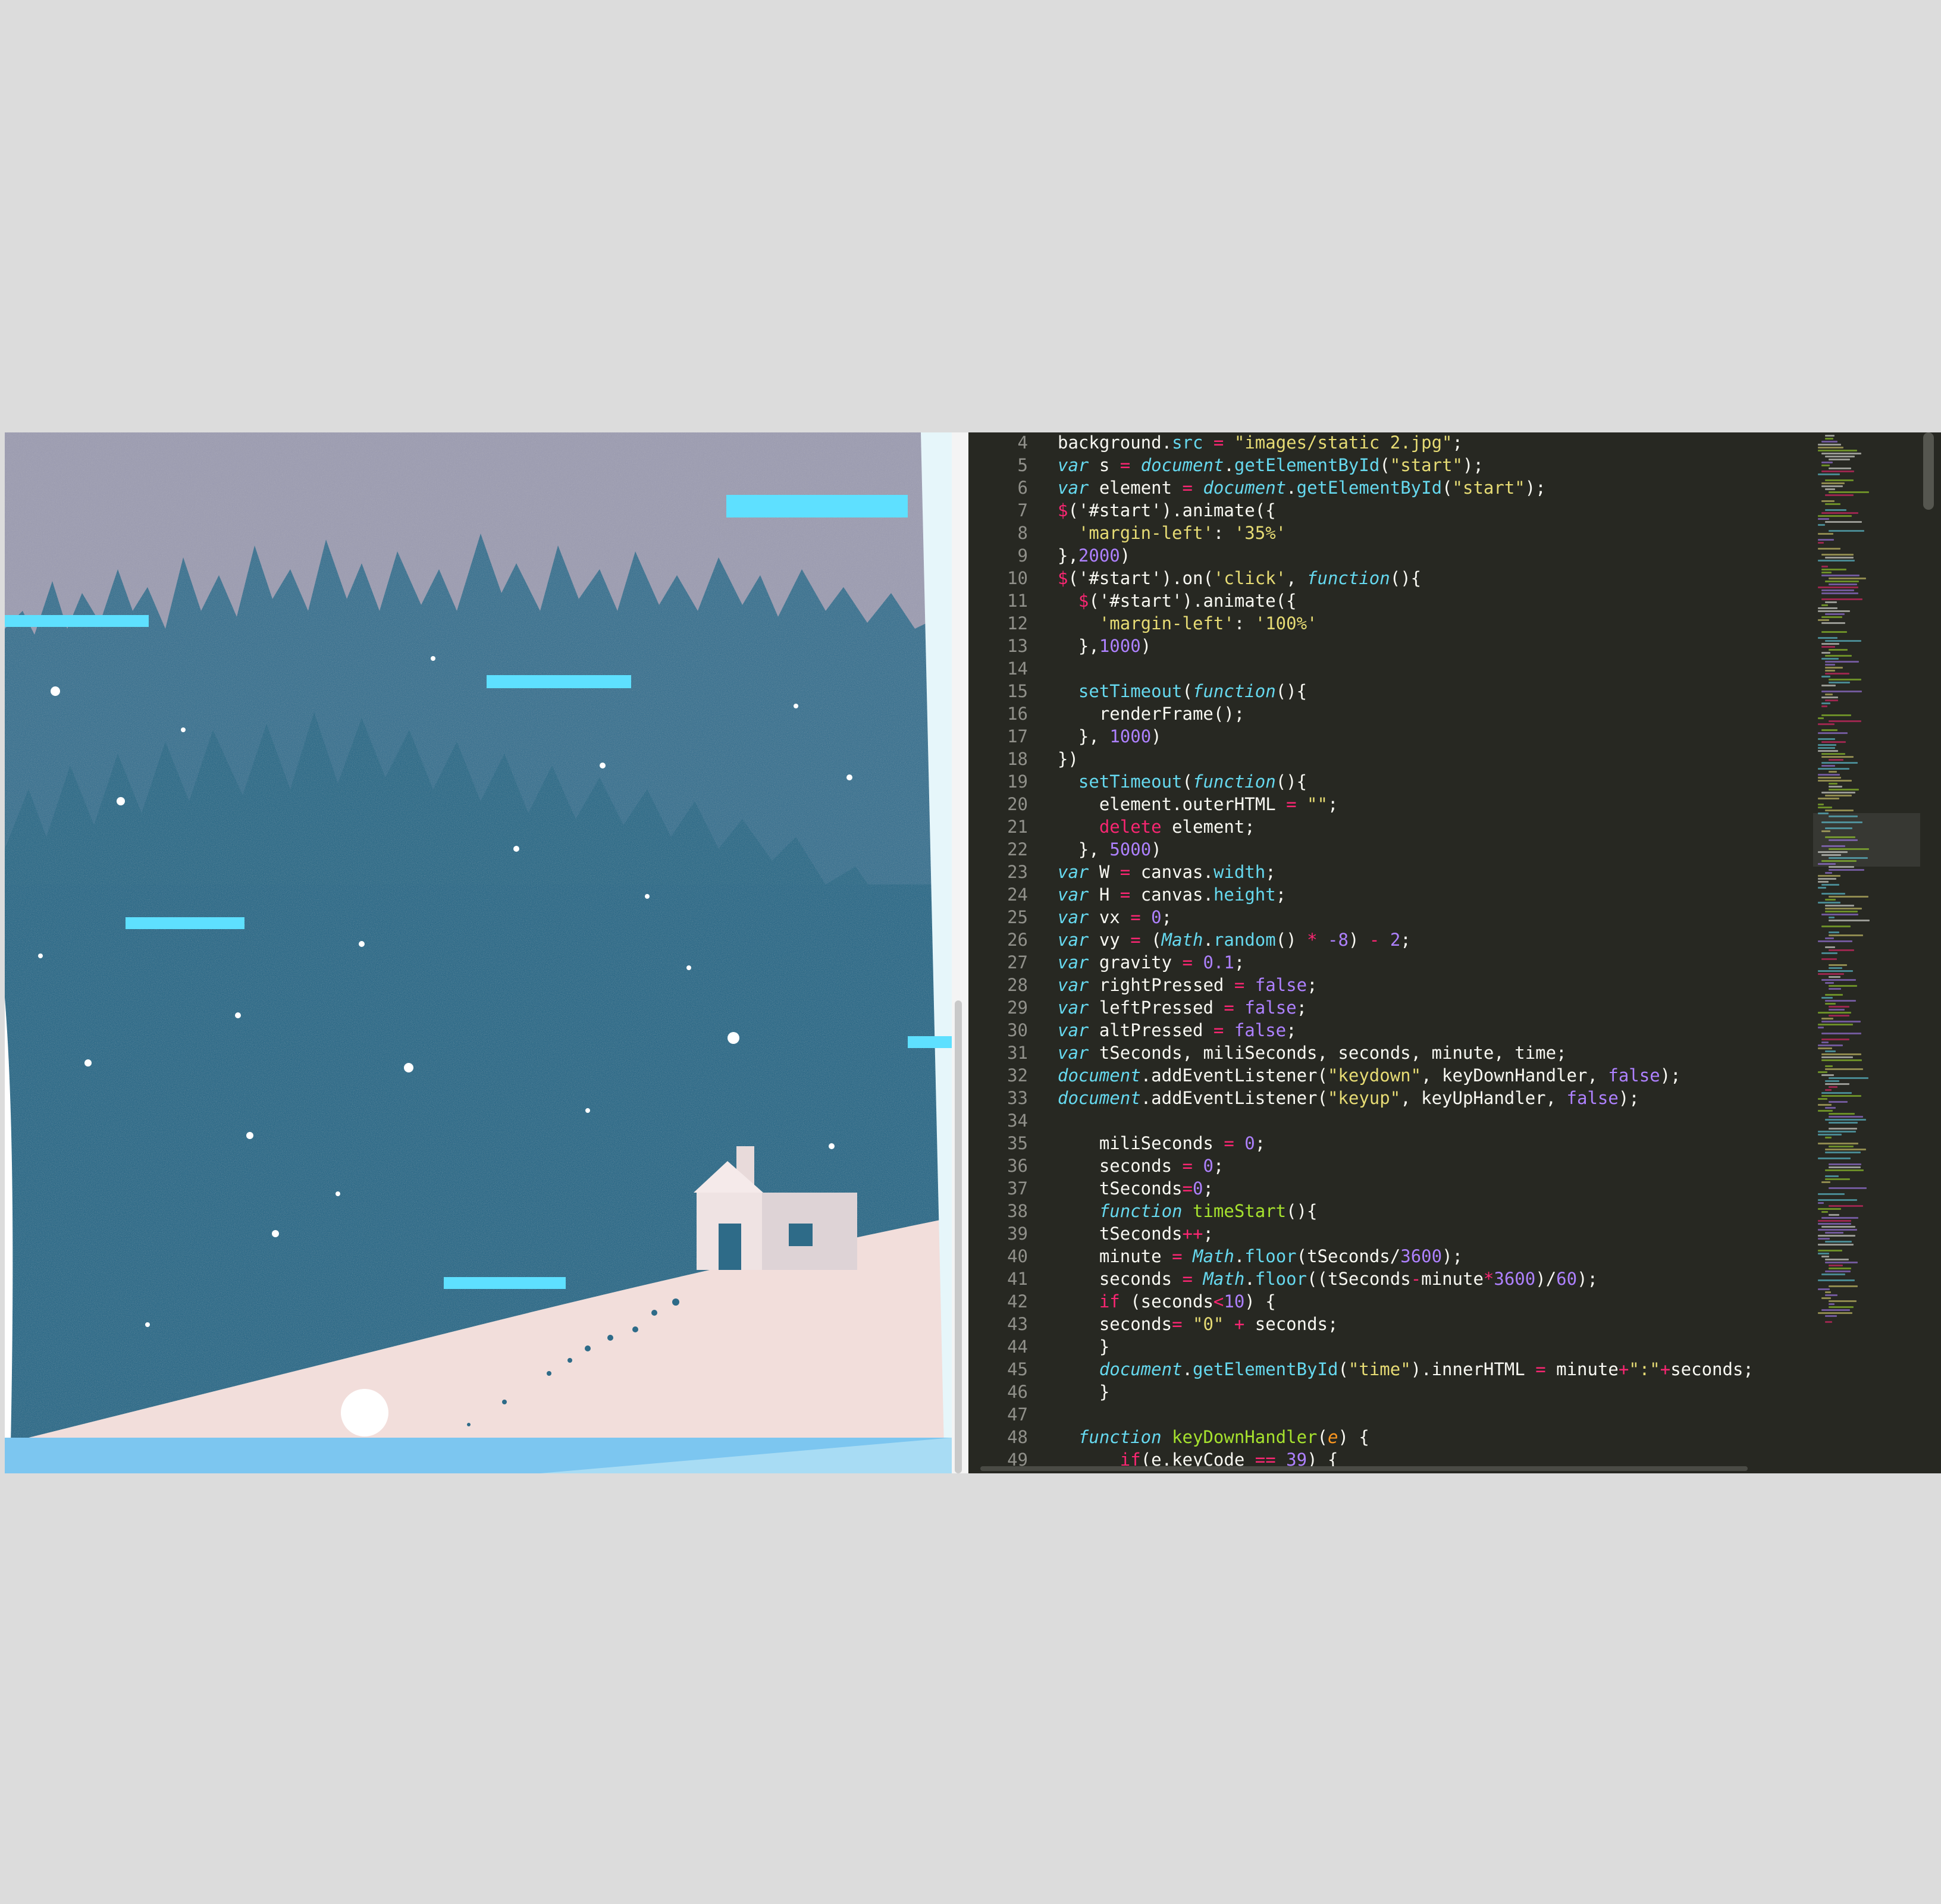  I want to click on editor-vertical-scrollbar, so click(1931, 952).